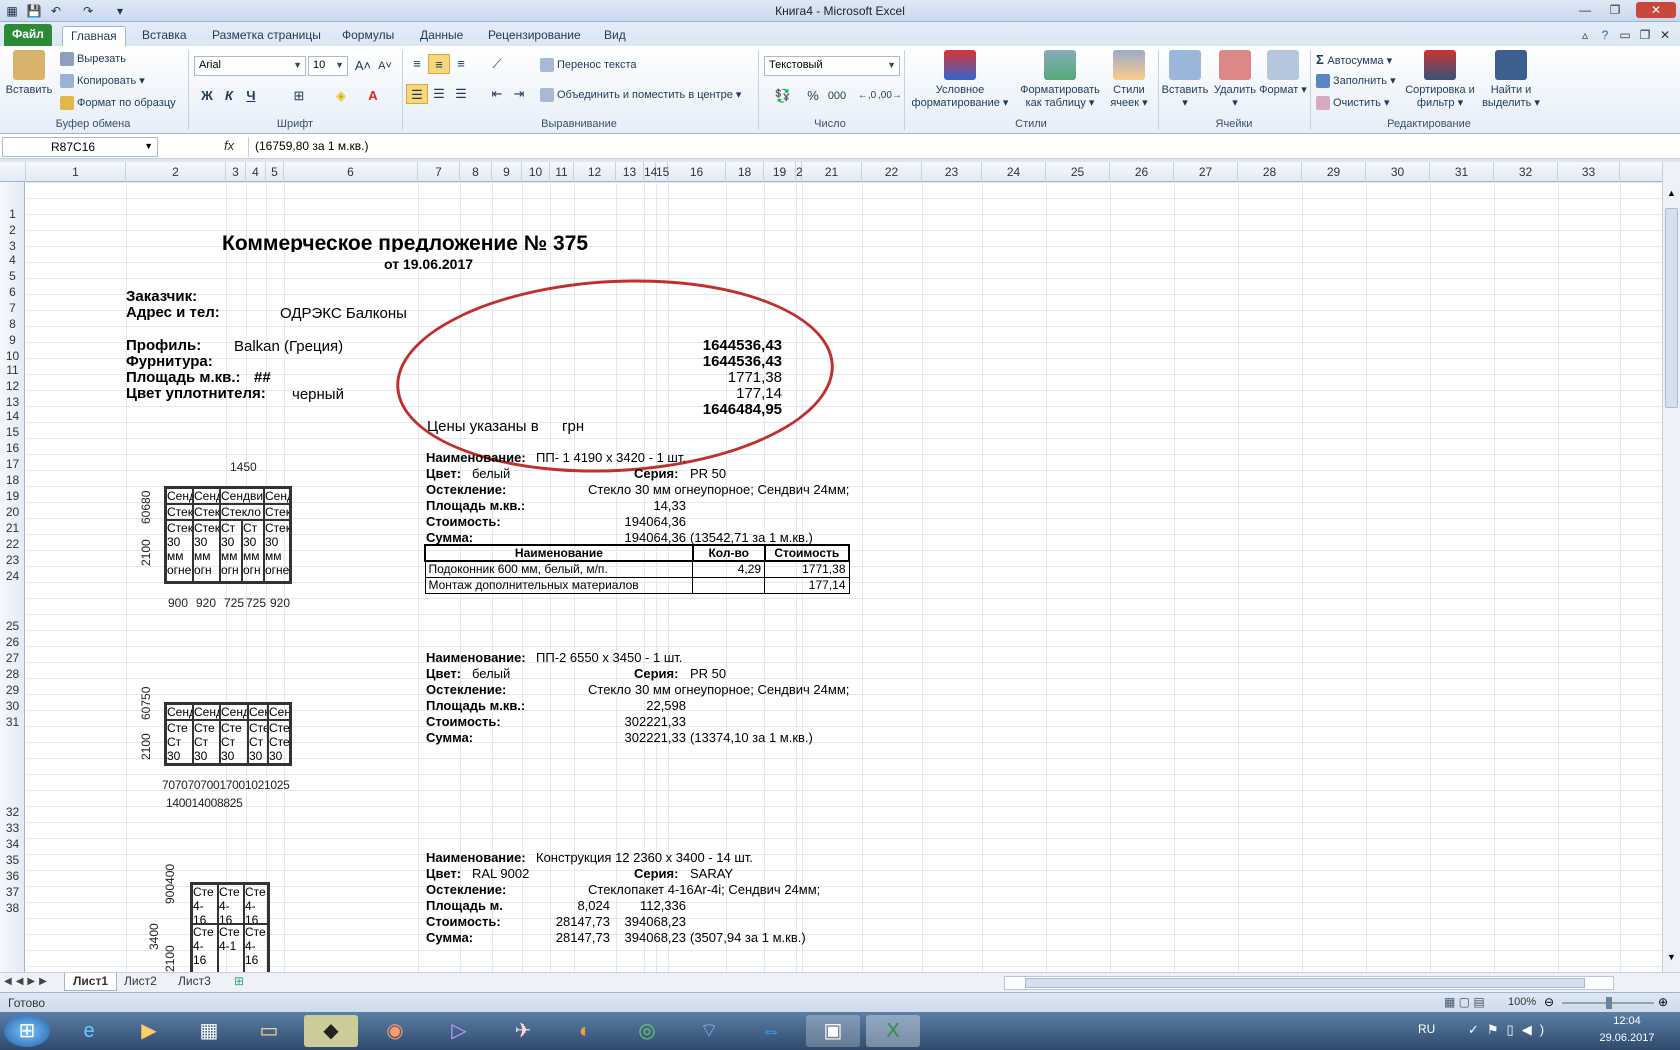 The image size is (1680, 1050). I want to click on zoom-out-icon: ⊖, so click(1549, 1002).